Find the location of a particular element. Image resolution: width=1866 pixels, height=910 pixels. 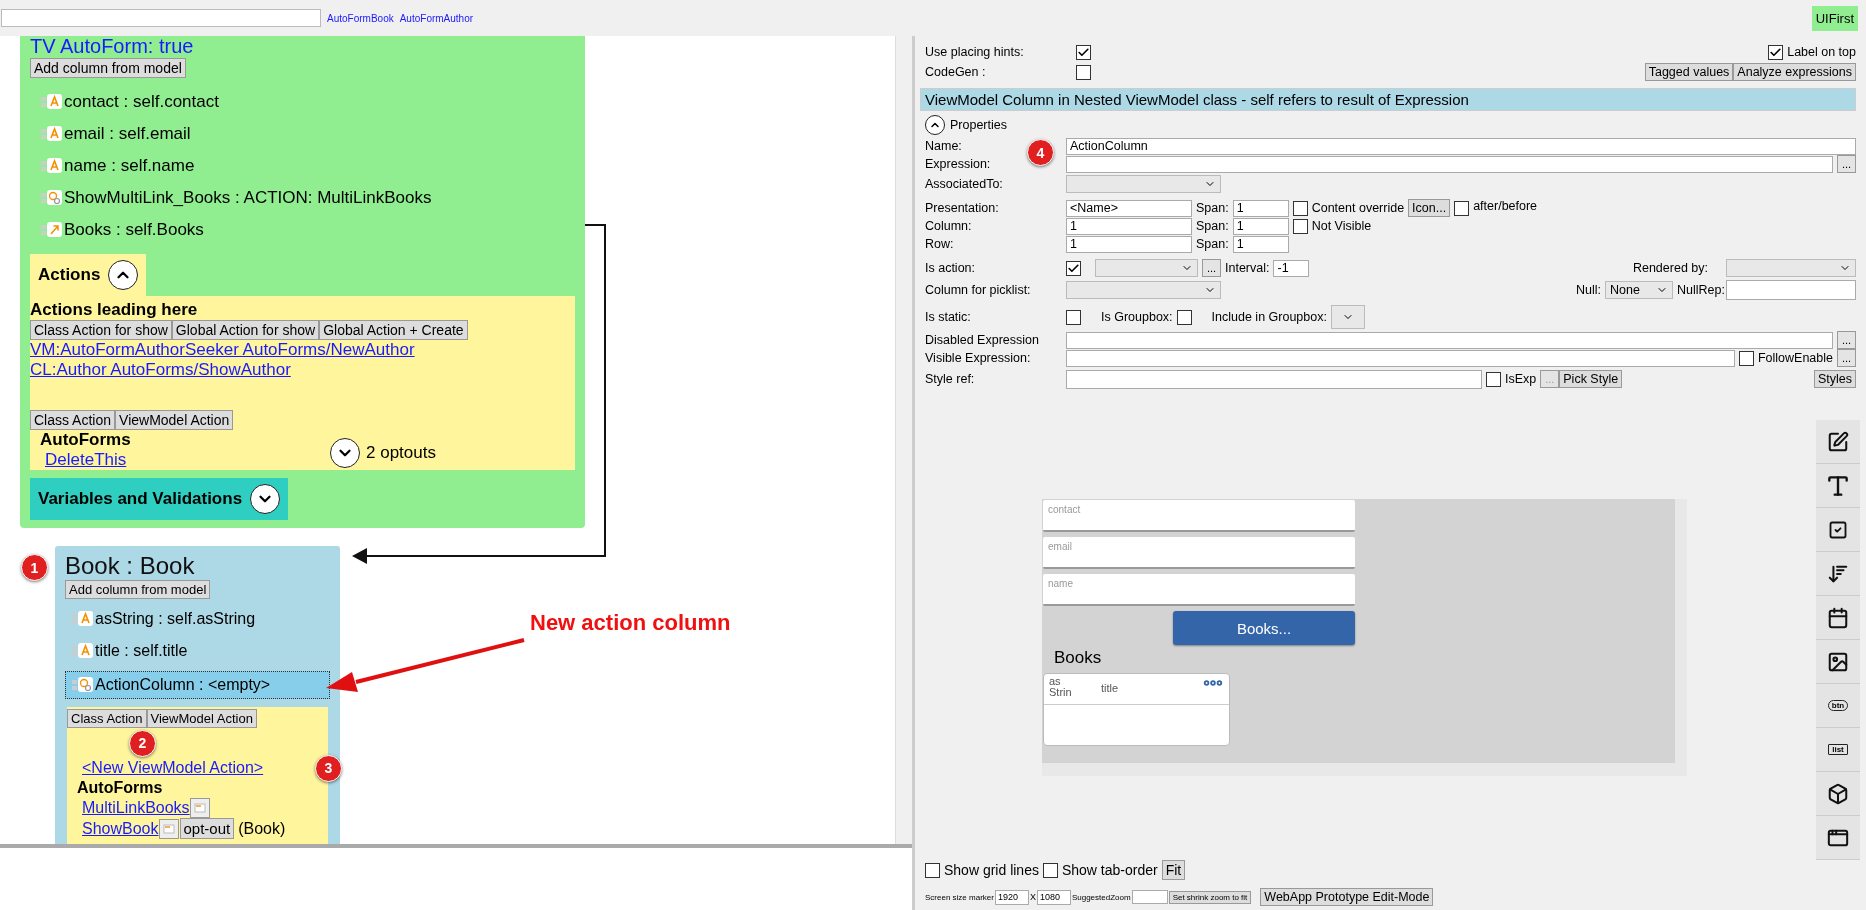

not-visible-checkbox is located at coordinates (1300, 226).